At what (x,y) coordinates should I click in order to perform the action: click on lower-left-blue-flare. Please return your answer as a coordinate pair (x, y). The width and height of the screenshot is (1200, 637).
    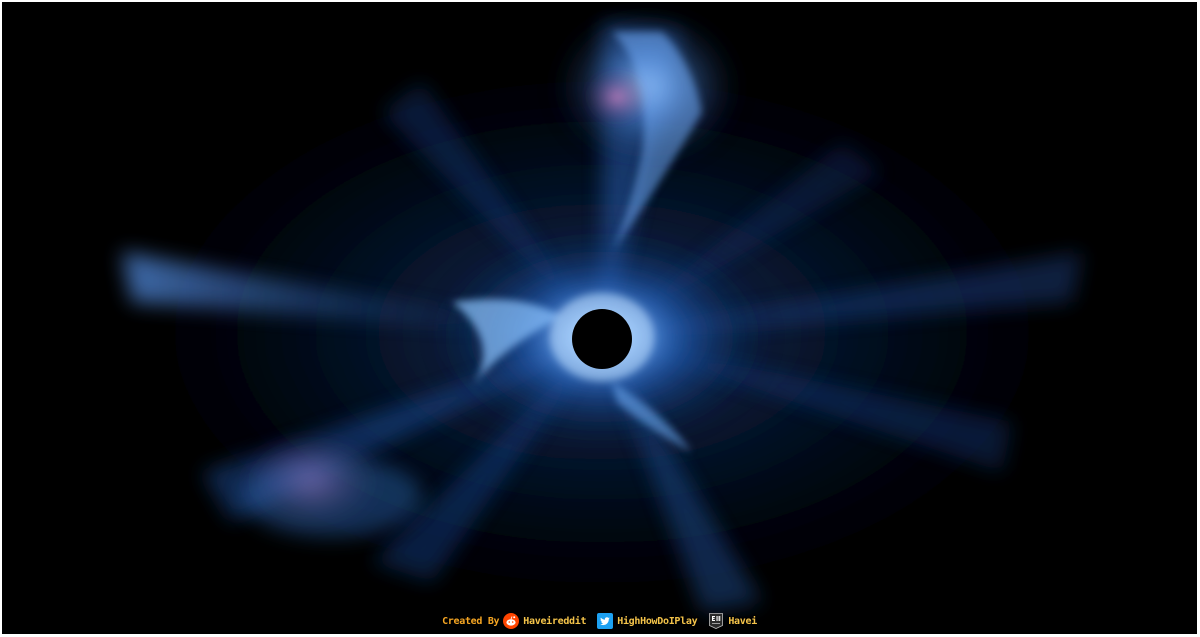
    Looking at the image, I should click on (332, 497).